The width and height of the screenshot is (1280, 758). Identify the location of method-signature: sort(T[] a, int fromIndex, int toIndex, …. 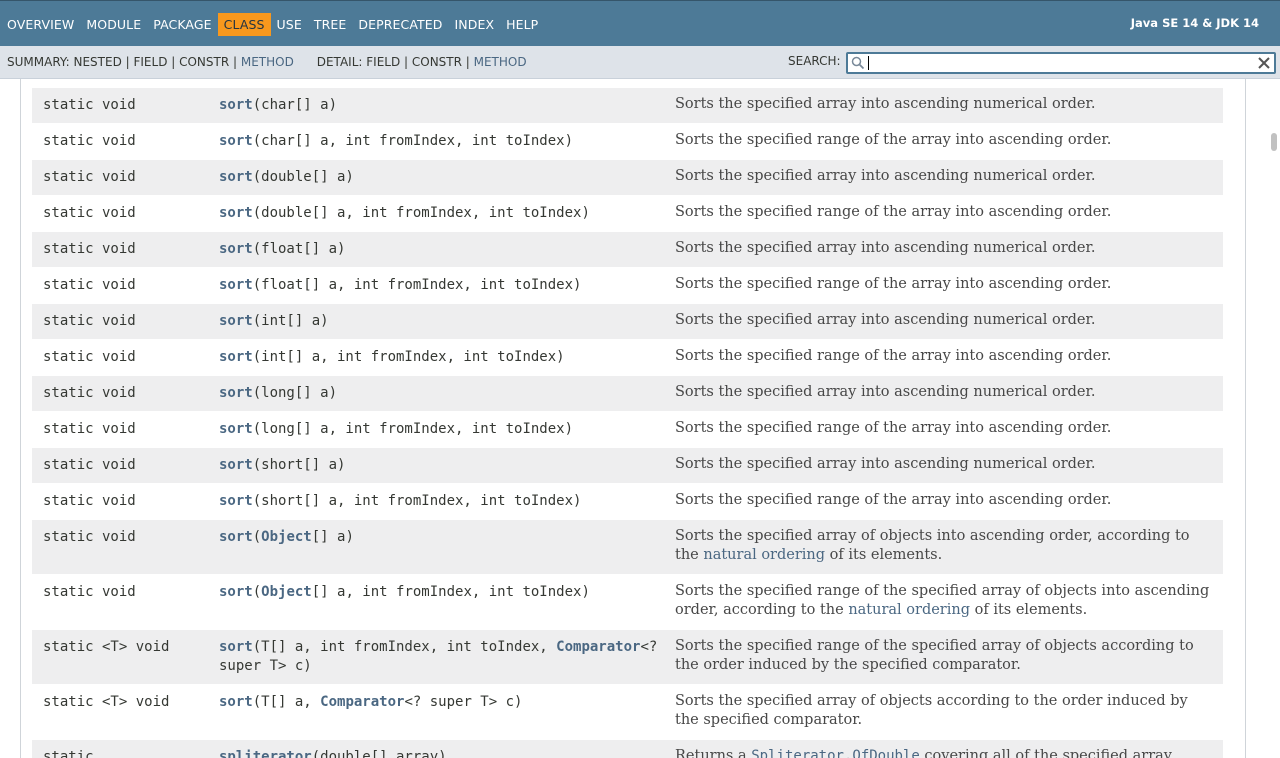
(446, 657).